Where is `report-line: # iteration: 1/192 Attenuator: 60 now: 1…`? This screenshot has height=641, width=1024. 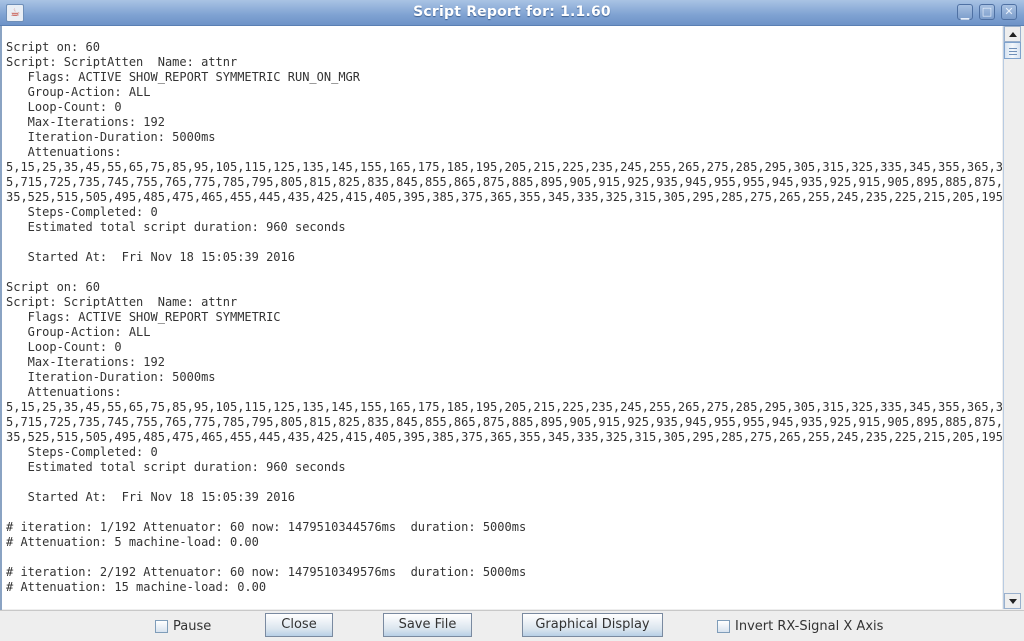 report-line: # iteration: 1/192 Attenuator: 60 now: 1… is located at coordinates (266, 527).